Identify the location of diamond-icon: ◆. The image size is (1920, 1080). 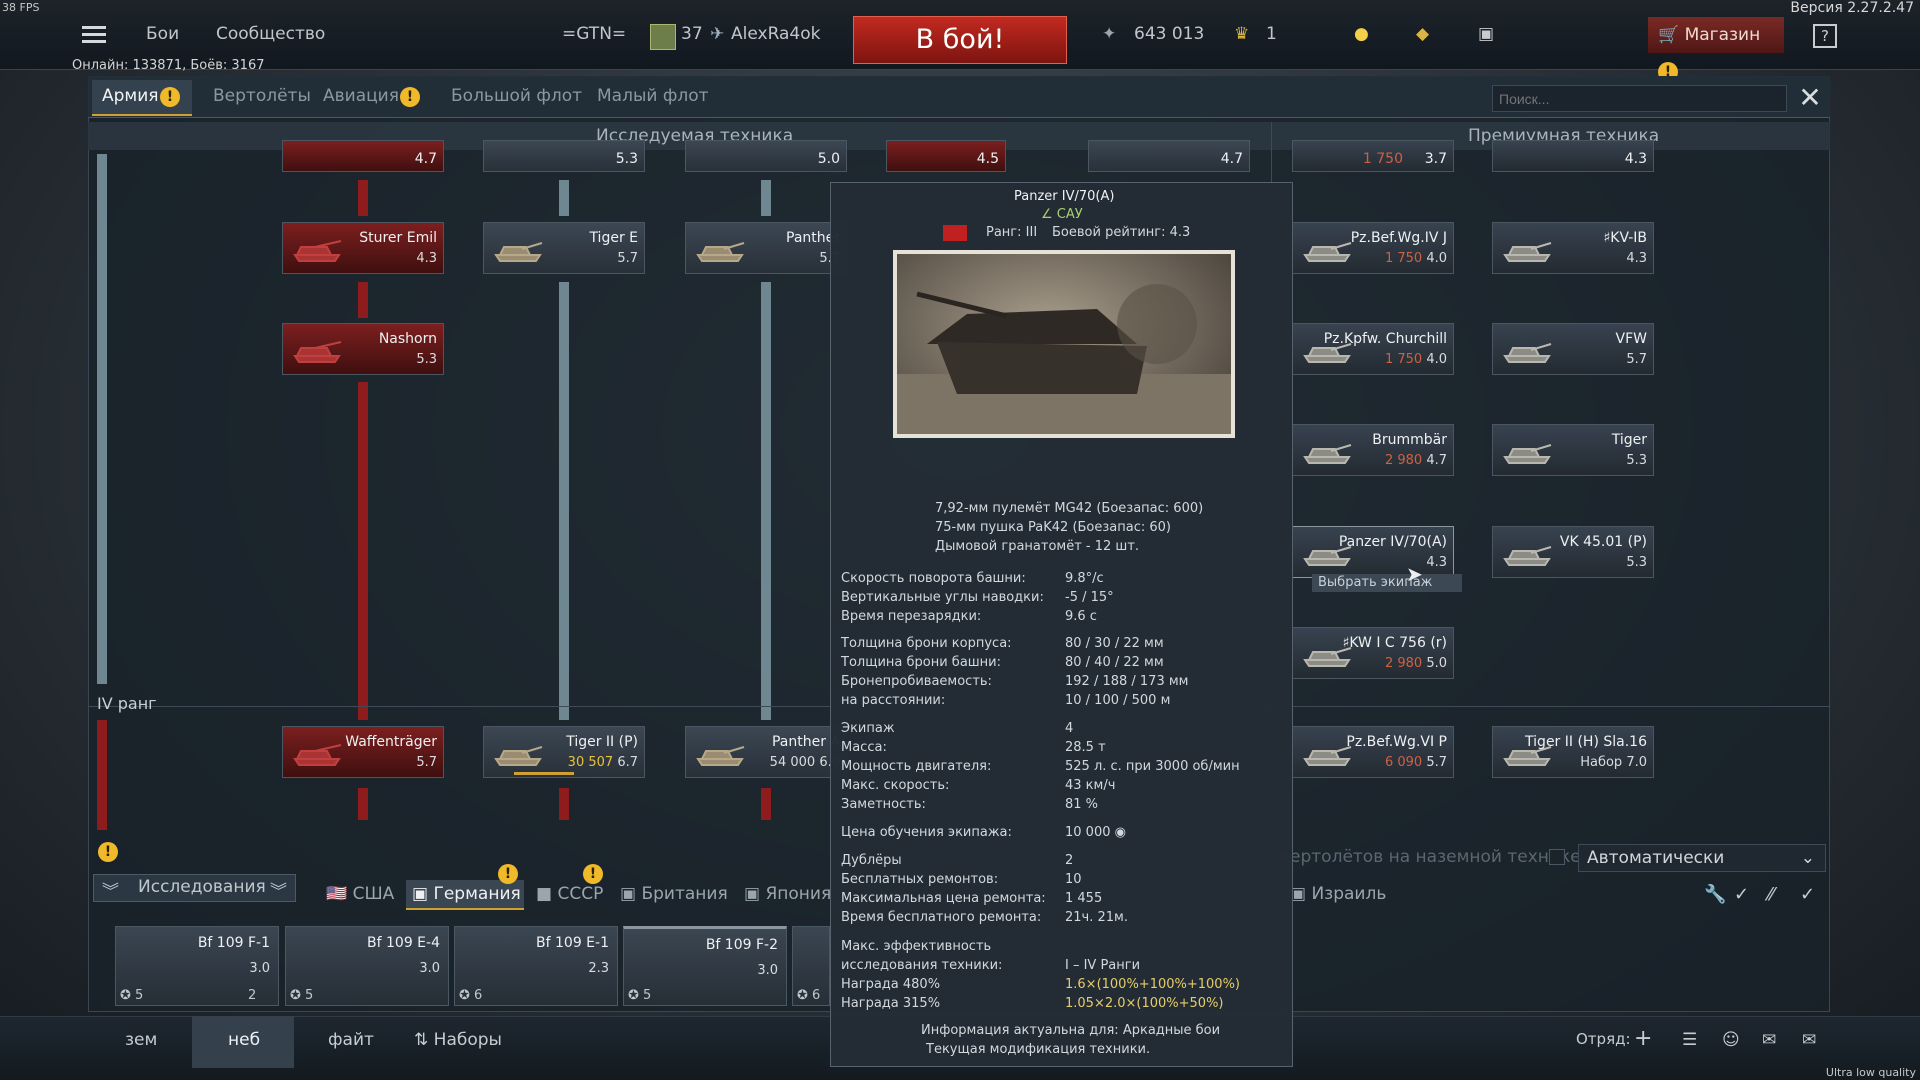
(1422, 34).